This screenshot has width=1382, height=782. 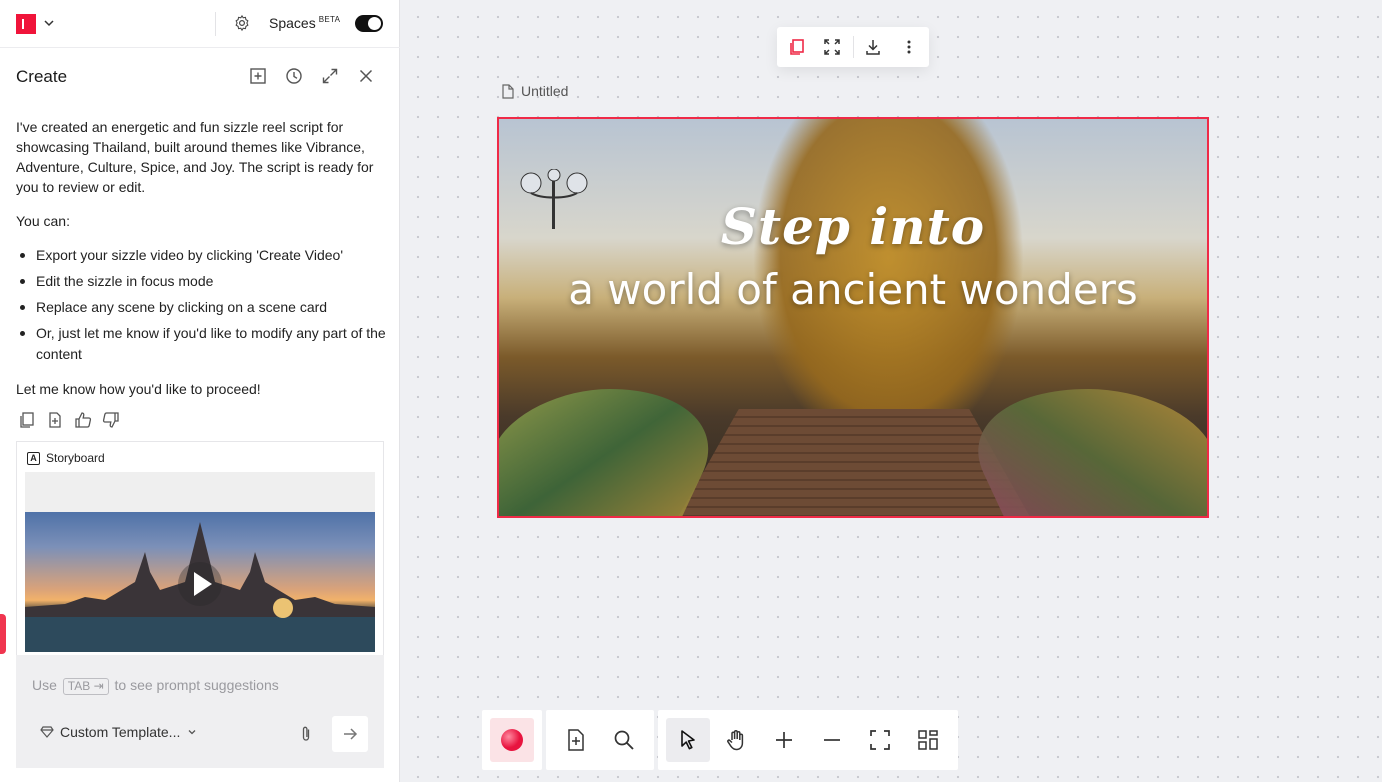 I want to click on storyboard-thumbnail, so click(x=200, y=582).